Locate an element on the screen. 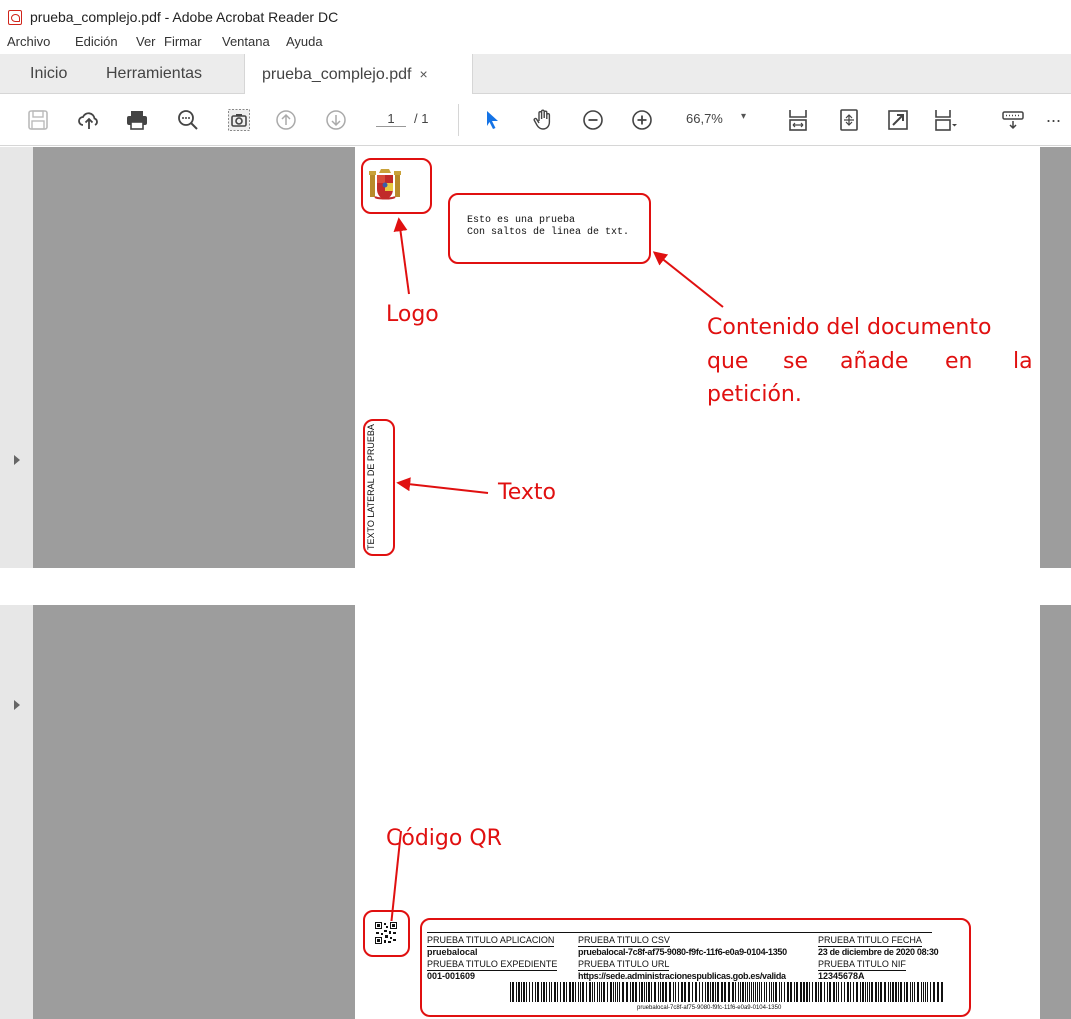  tab-document-label: prueba_complejo.pdf is located at coordinates (337, 74).